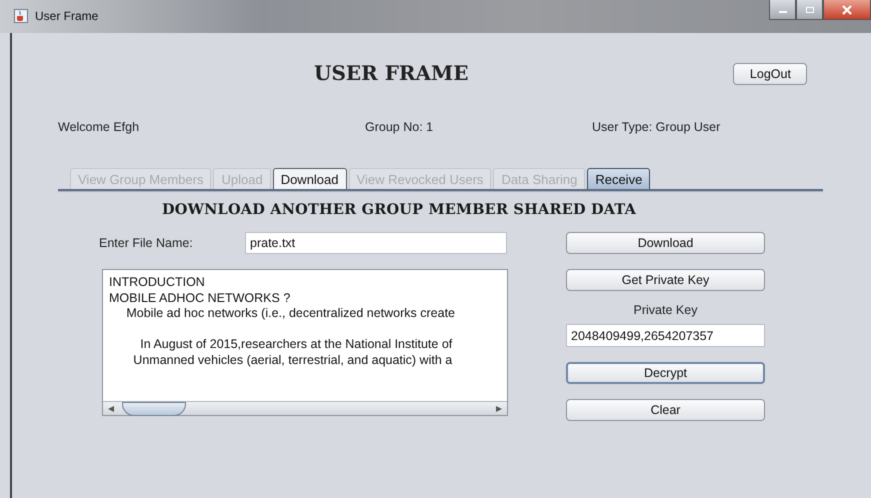  I want to click on user-type-label: User Type: Group User, so click(656, 127).